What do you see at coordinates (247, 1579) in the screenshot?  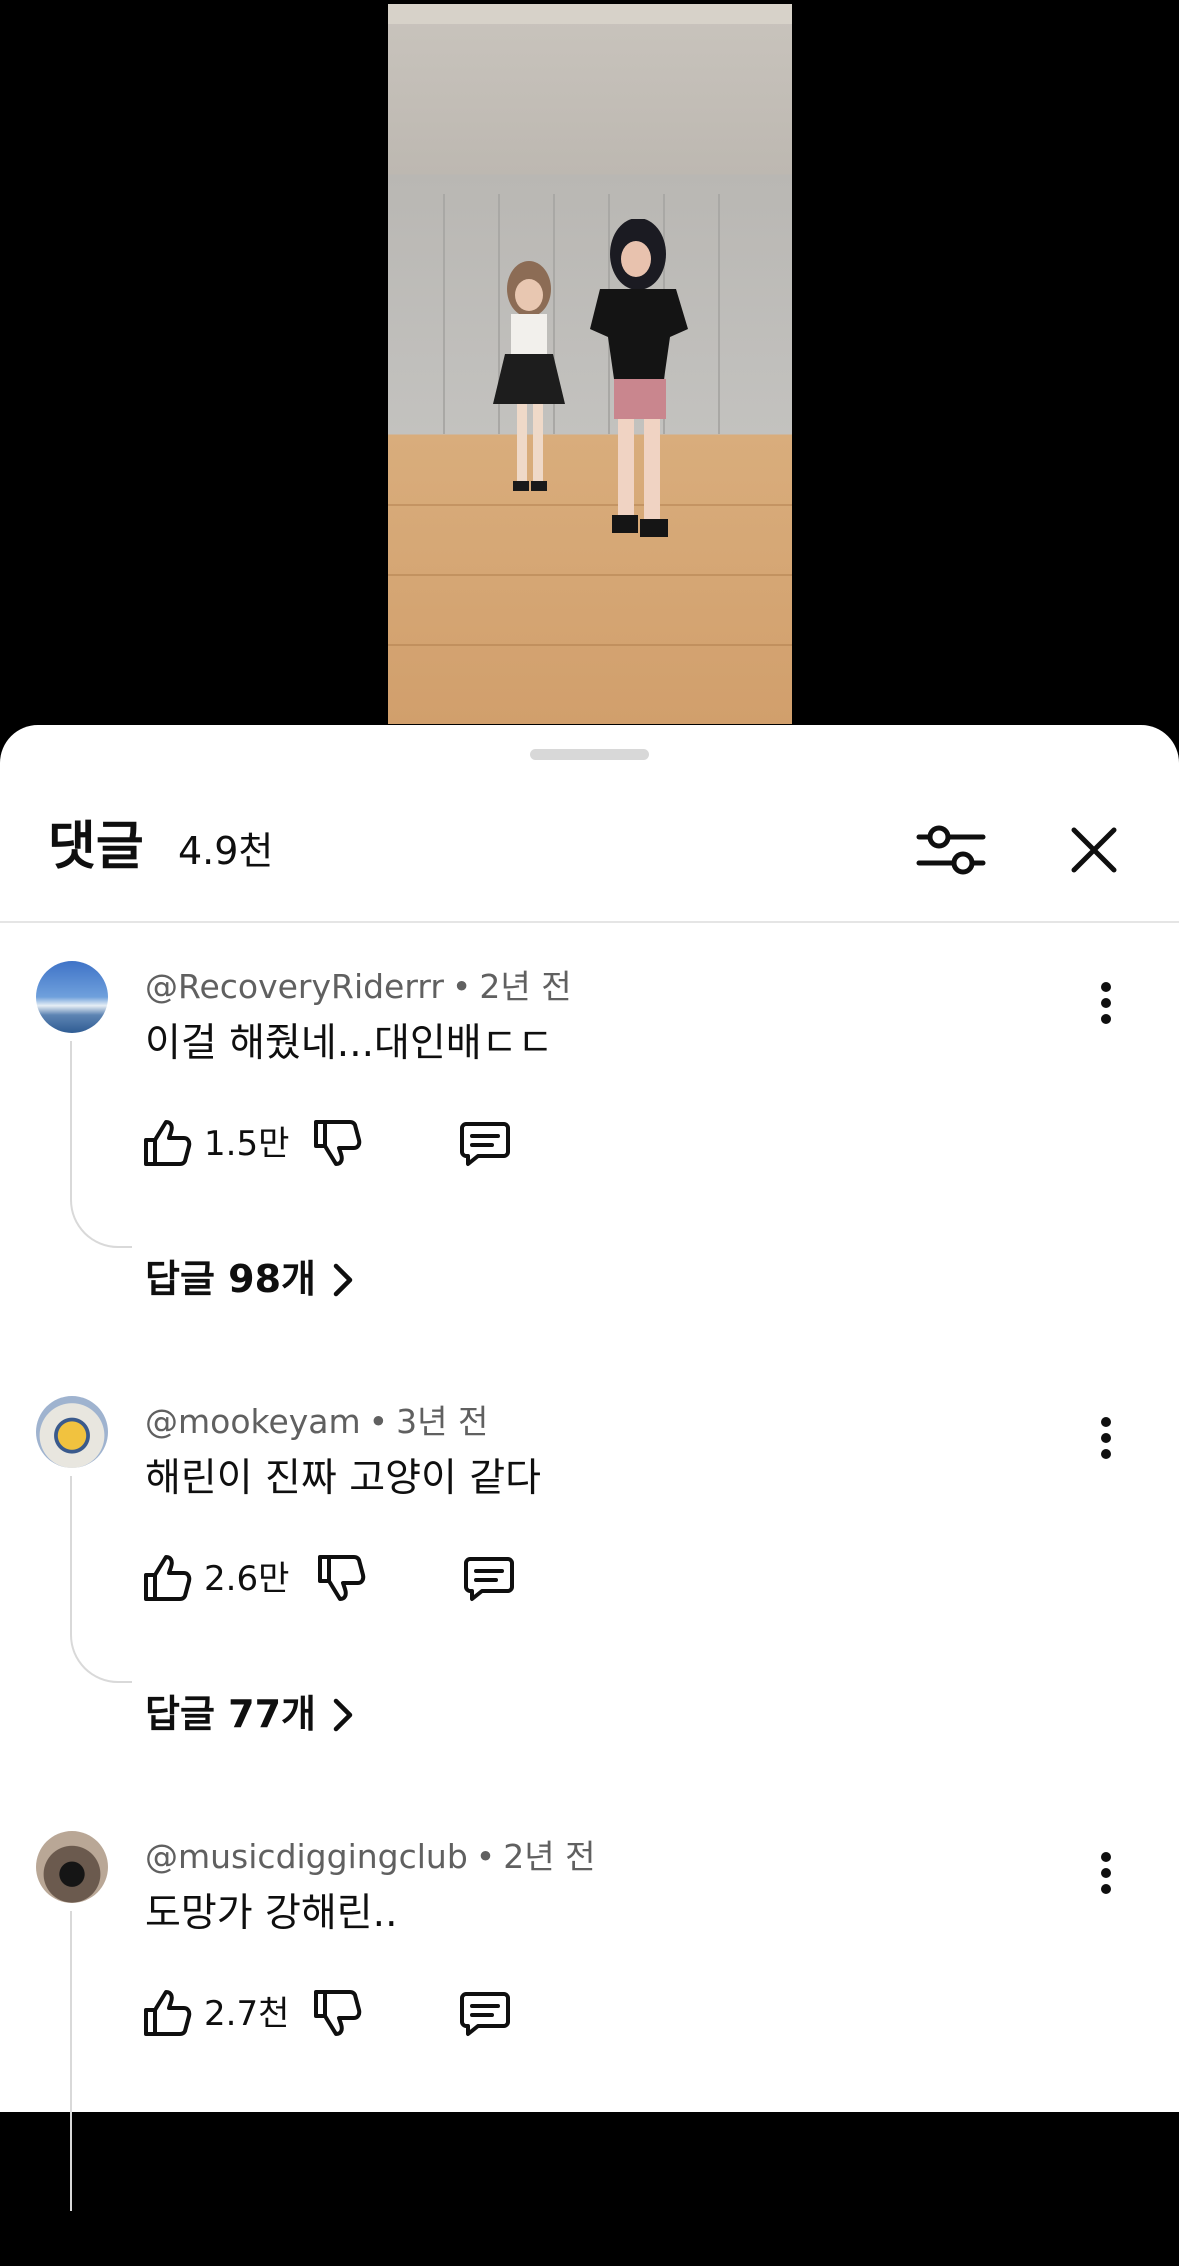 I see `like-count: 2.6만` at bounding box center [247, 1579].